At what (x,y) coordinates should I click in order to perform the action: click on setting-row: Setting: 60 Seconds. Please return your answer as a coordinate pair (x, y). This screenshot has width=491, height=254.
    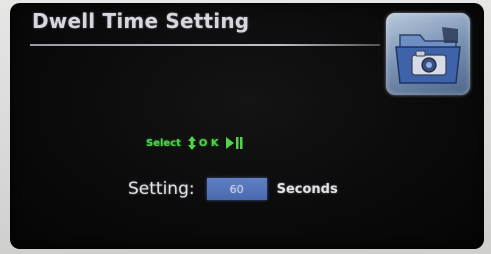
    Looking at the image, I should click on (233, 189).